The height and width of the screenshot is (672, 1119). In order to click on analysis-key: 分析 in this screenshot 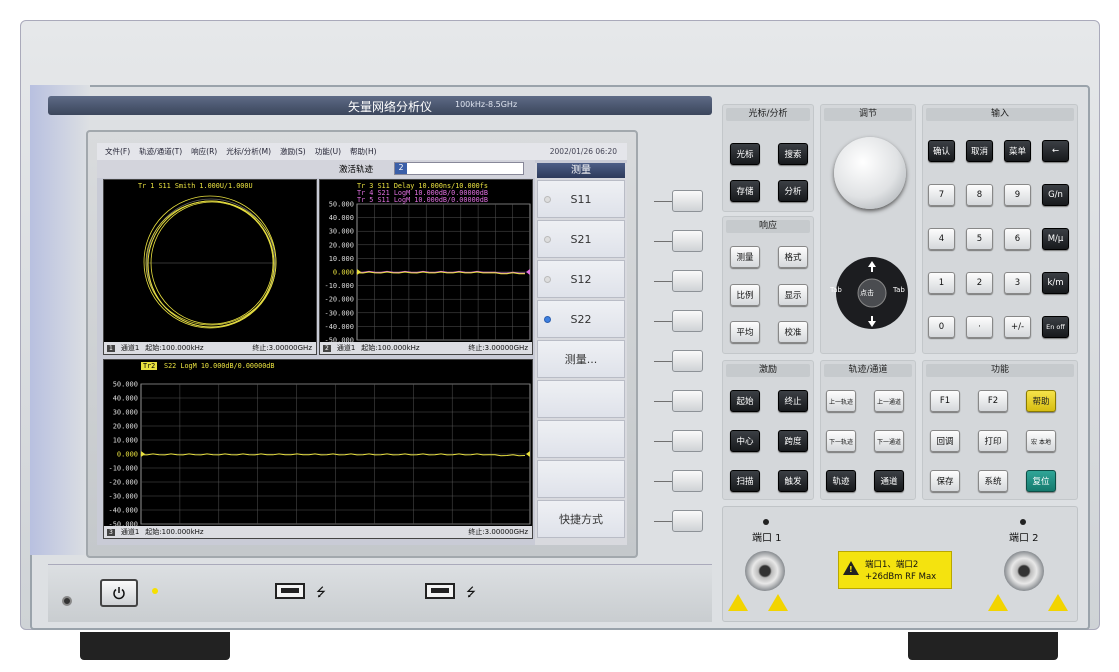, I will do `click(793, 191)`.